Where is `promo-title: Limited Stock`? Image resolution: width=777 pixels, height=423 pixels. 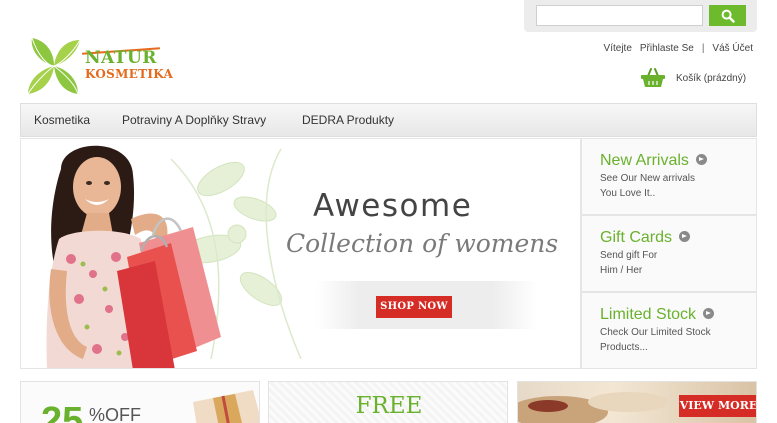 promo-title: Limited Stock is located at coordinates (657, 315).